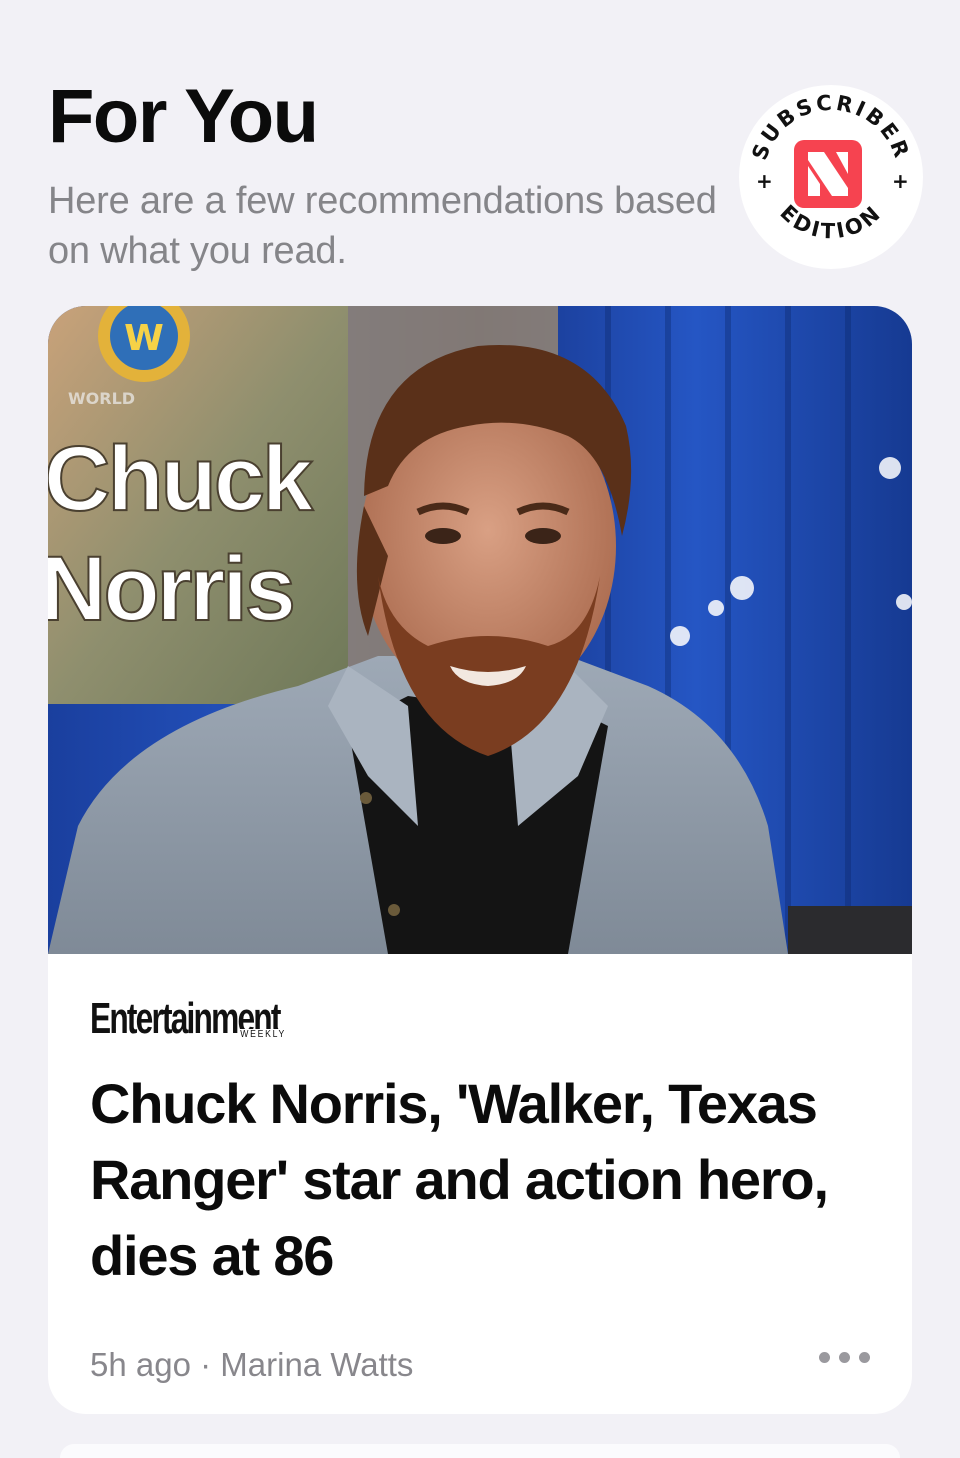  I want to click on publisher-logo: Entertainment WEEKLY, so click(189, 1019).